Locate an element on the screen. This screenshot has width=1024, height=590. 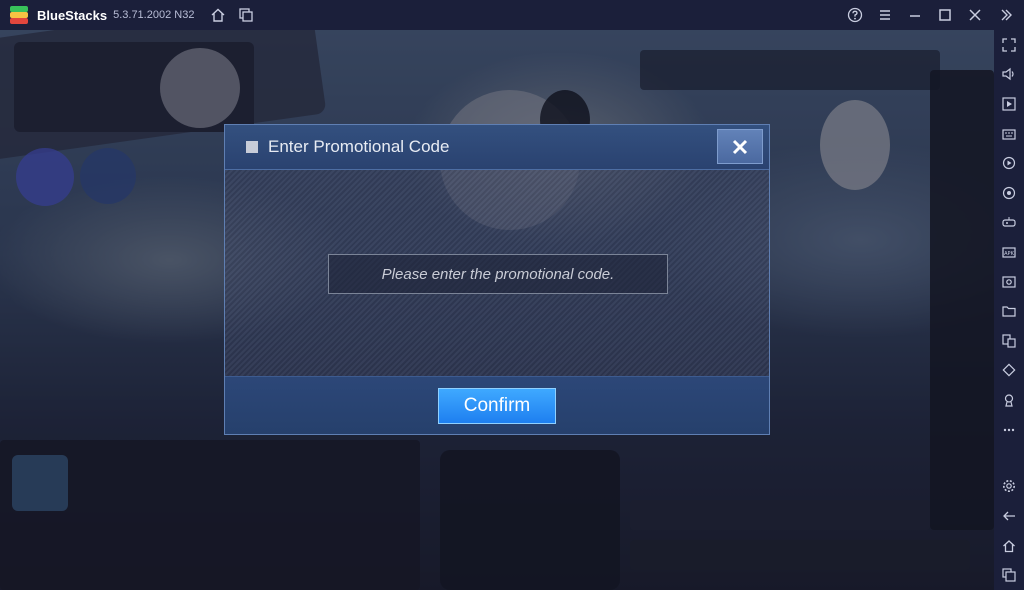
close-icon is located at coordinates (740, 146).